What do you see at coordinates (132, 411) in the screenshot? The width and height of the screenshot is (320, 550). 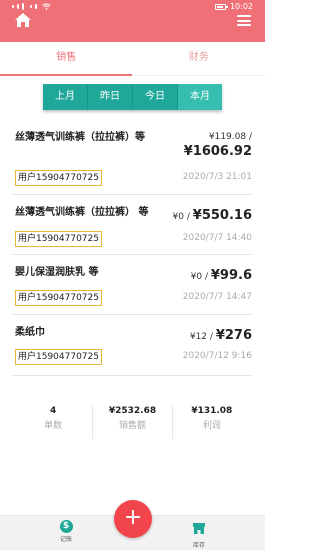 I see `summary-value: ¥2532.68` at bounding box center [132, 411].